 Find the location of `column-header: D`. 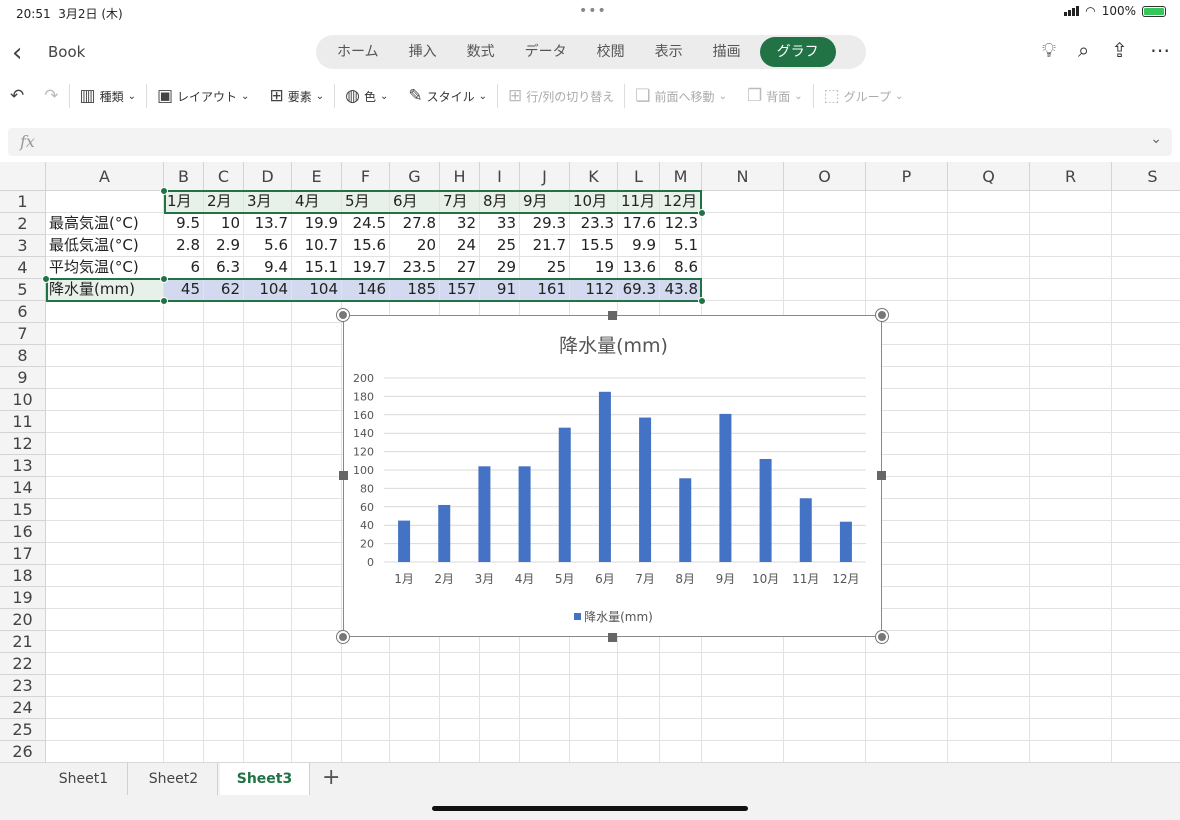

column-header: D is located at coordinates (268, 176).